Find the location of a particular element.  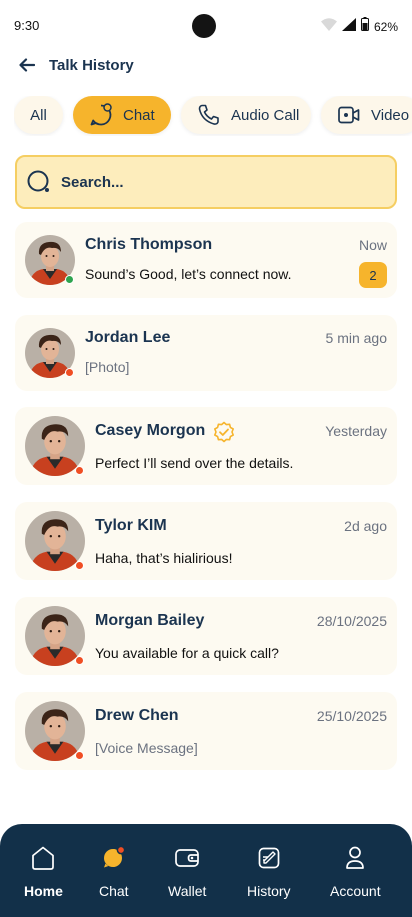

message-time: Yesterday is located at coordinates (356, 431).